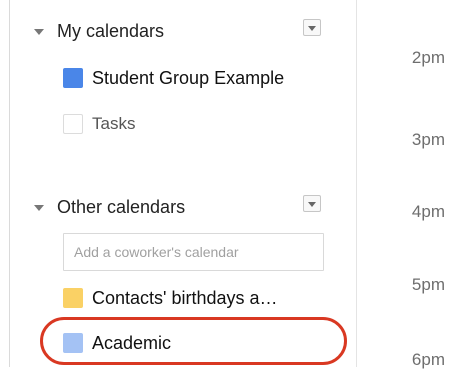 This screenshot has height=370, width=453. I want to click on other-calendars-header: Other calendars, so click(184, 207).